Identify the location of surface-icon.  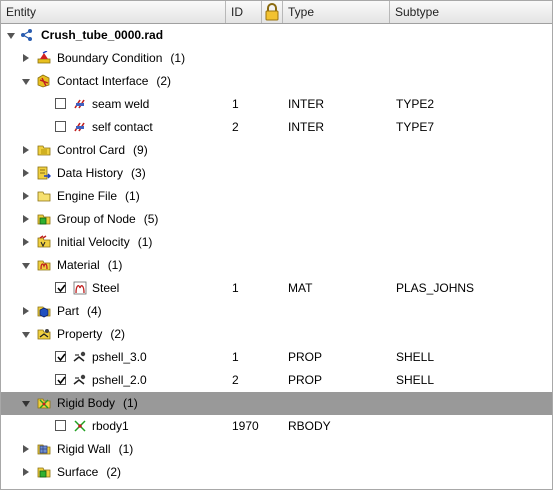
(44, 472).